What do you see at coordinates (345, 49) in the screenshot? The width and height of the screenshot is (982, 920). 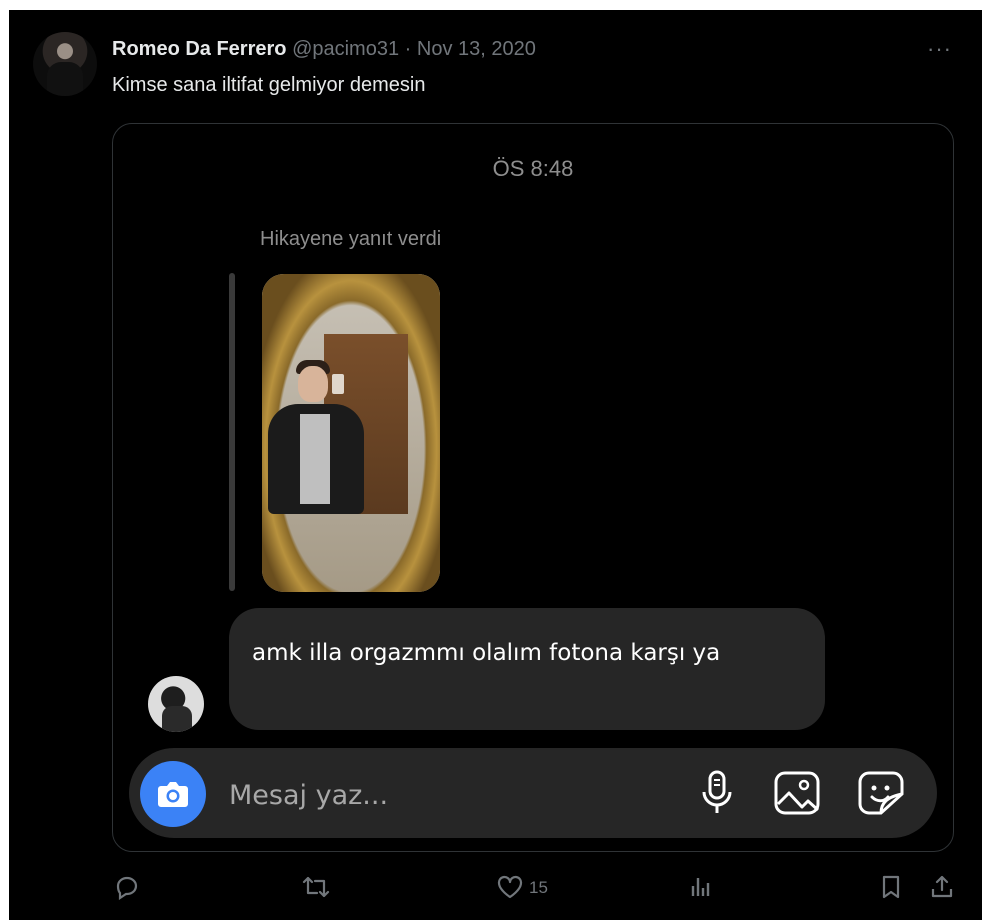 I see `author-handle: @pacimo31` at bounding box center [345, 49].